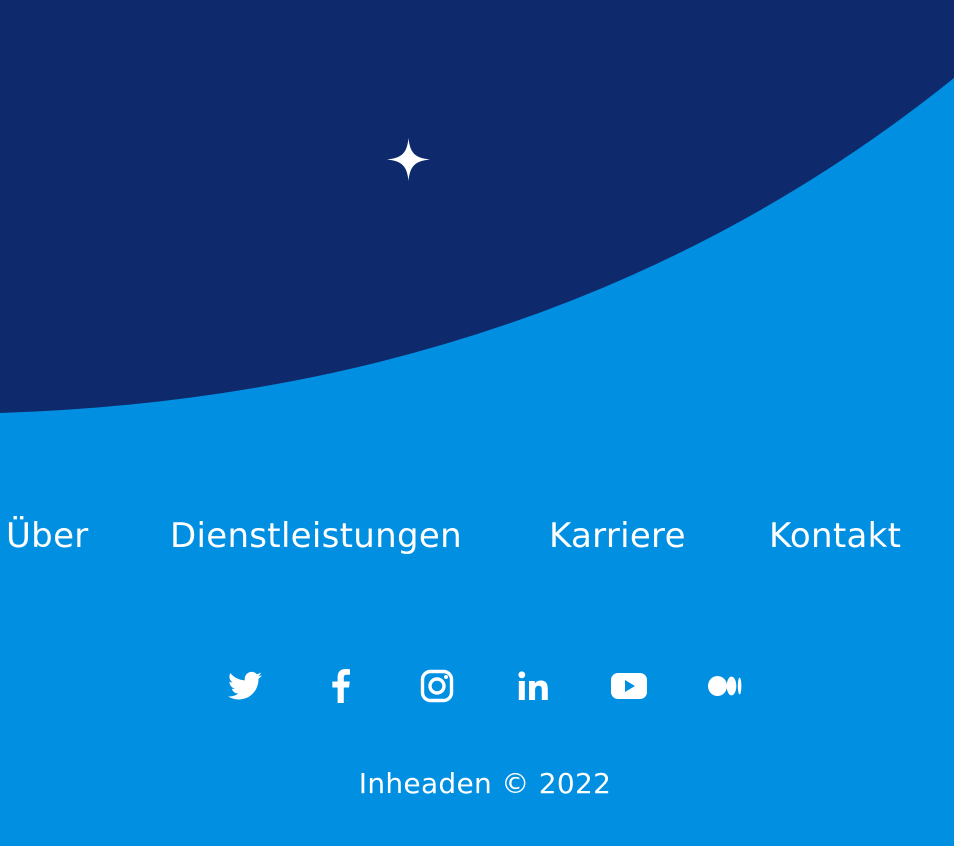 Image resolution: width=954 pixels, height=846 pixels. Describe the element at coordinates (629, 686) in the screenshot. I see `youtube-icon` at that location.